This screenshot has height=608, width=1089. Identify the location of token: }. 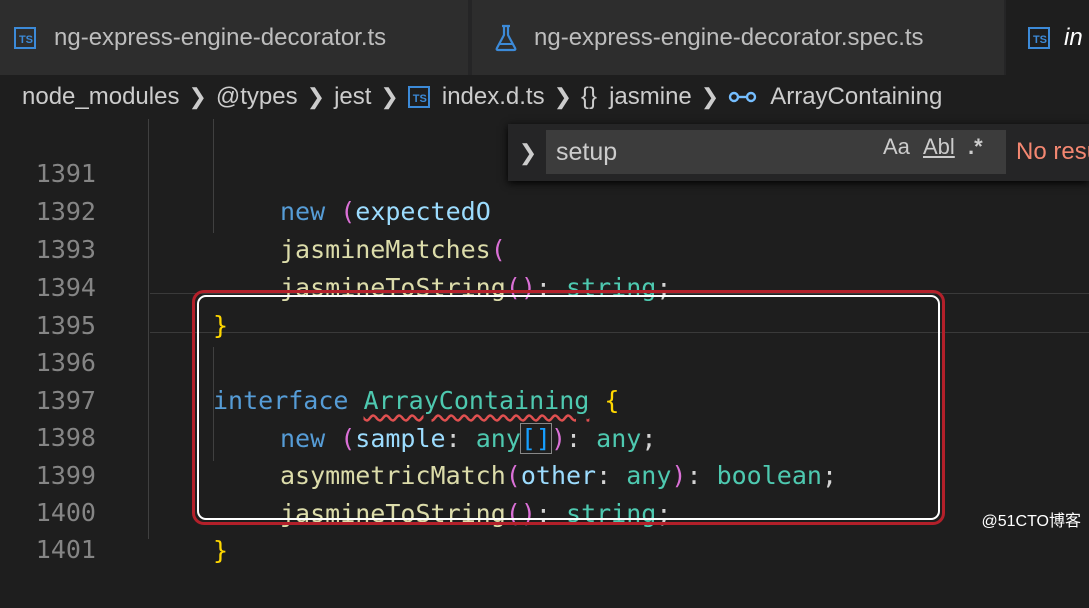
(221, 550).